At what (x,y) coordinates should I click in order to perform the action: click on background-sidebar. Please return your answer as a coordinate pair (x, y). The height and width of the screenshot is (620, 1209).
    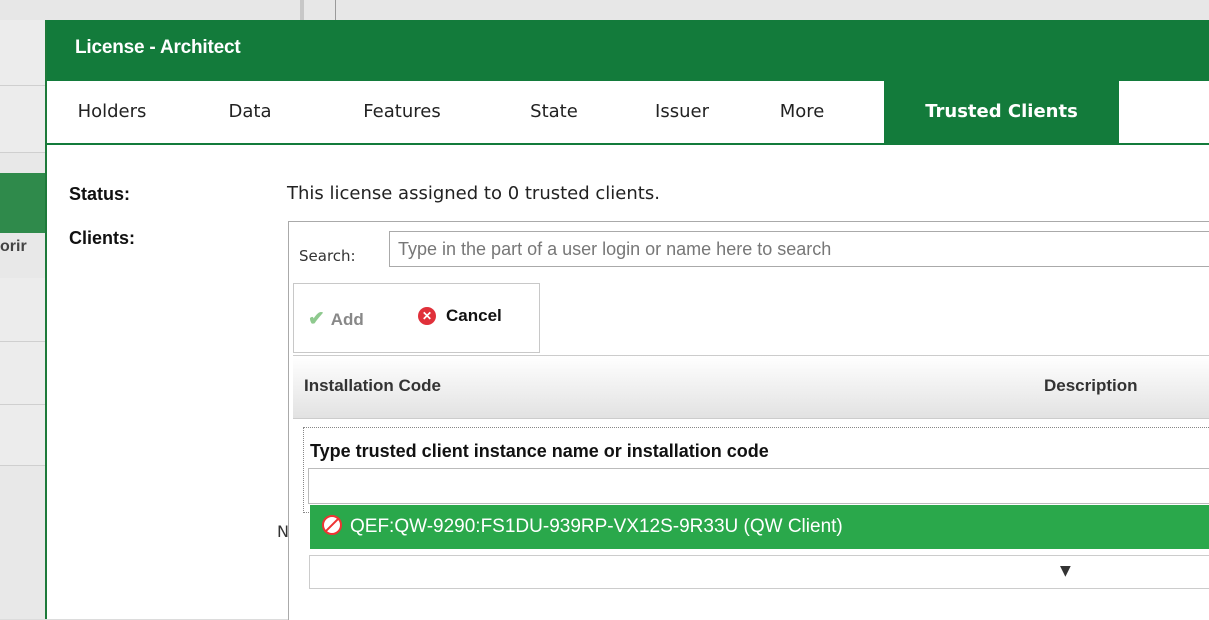
    Looking at the image, I should click on (22, 319).